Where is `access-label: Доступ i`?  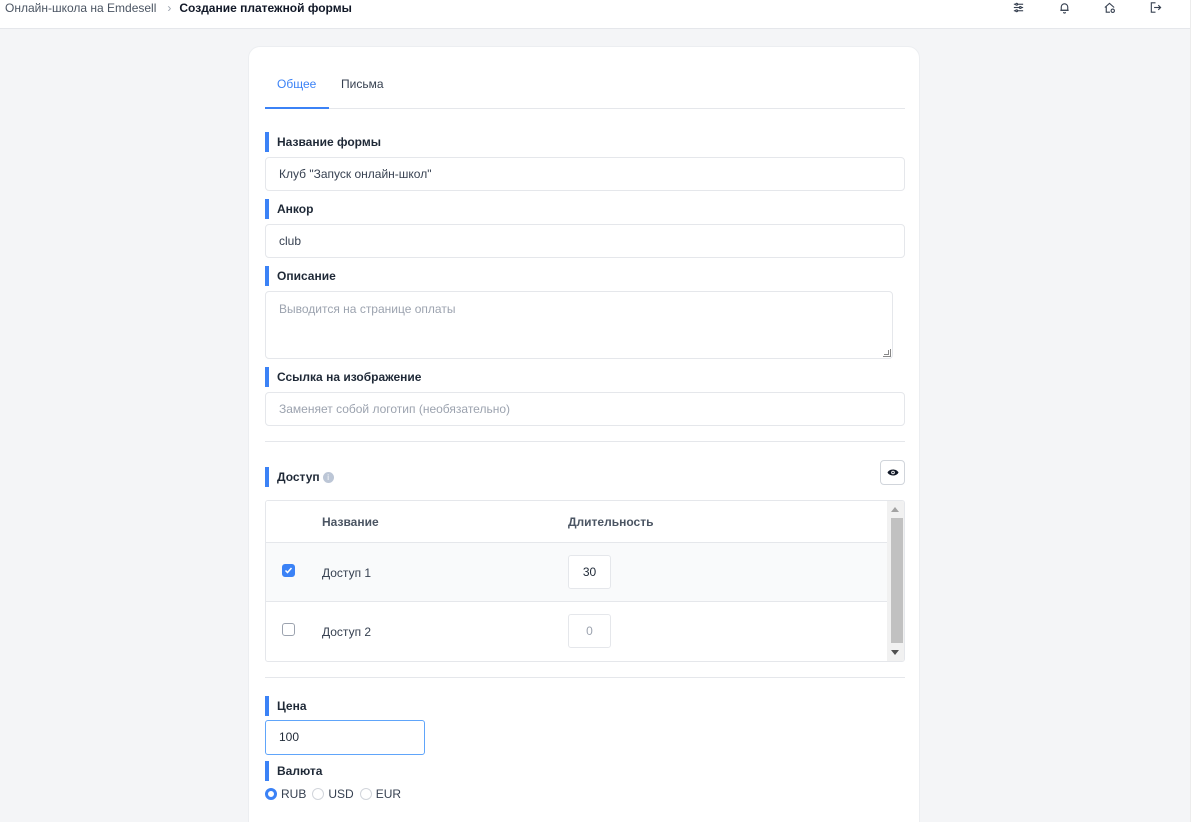 access-label: Доступ i is located at coordinates (299, 477).